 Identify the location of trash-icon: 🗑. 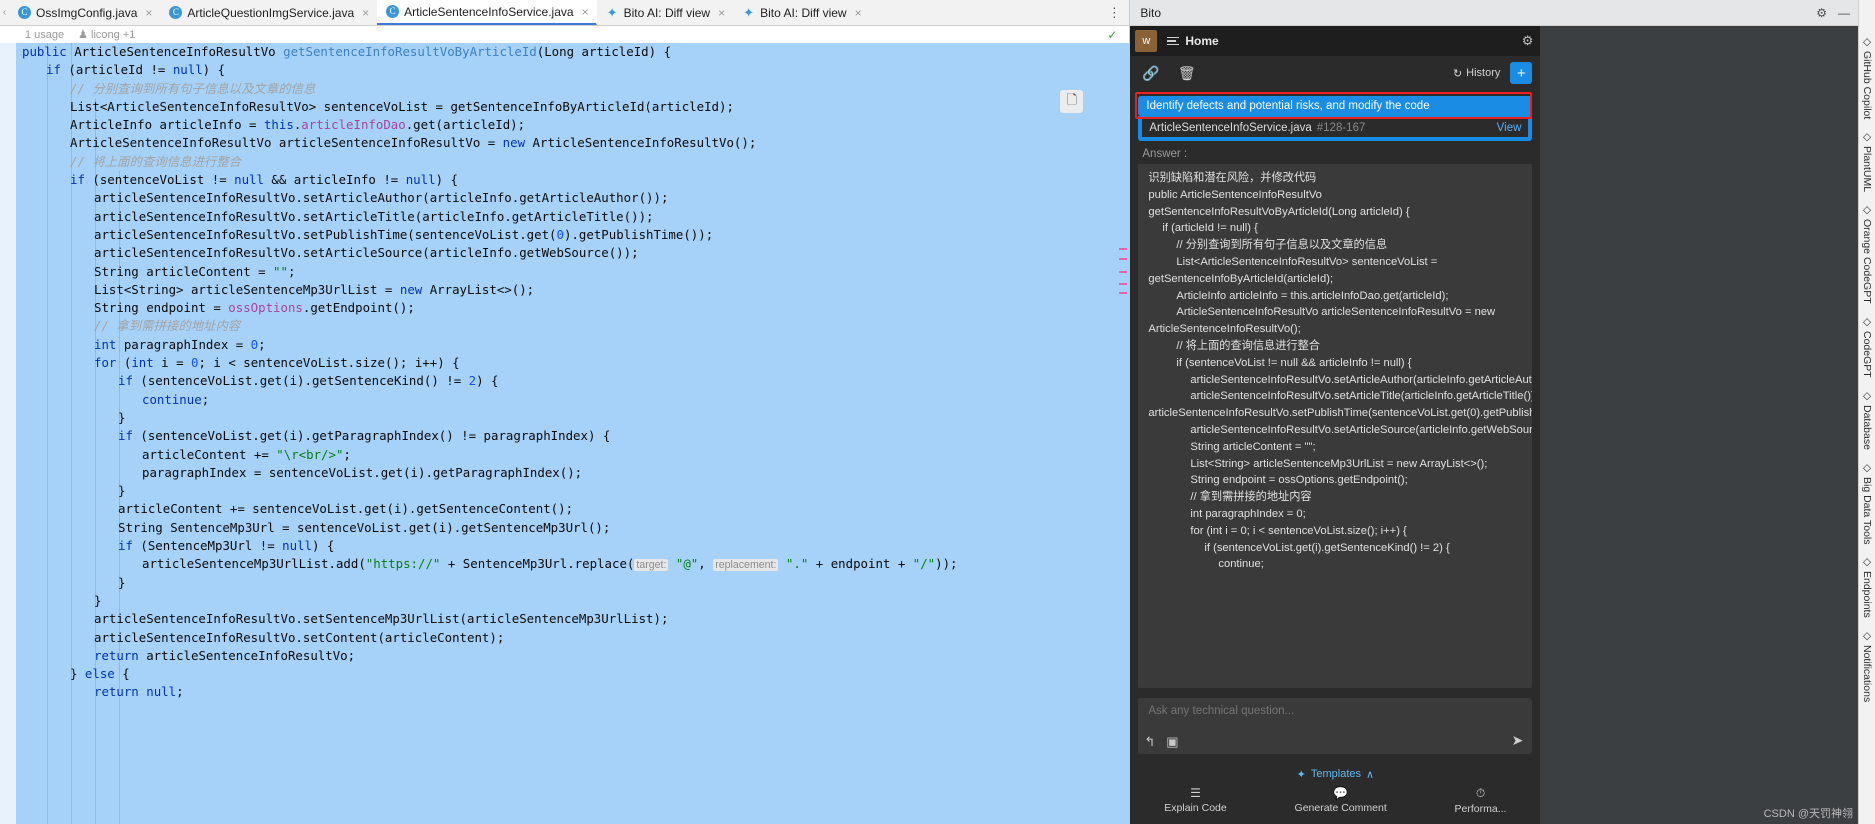
(1187, 73).